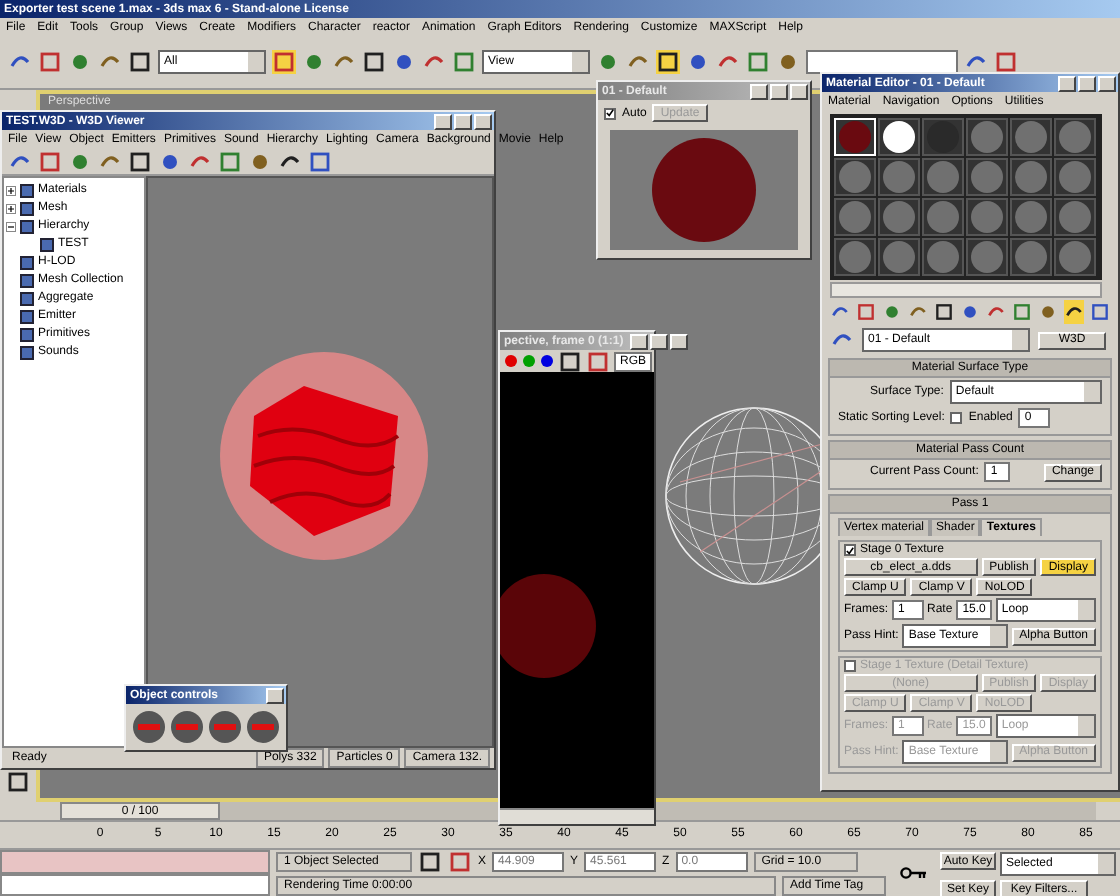 This screenshot has height=896, width=1120. I want to click on dark-sphere-drawing, so click(550, 627).